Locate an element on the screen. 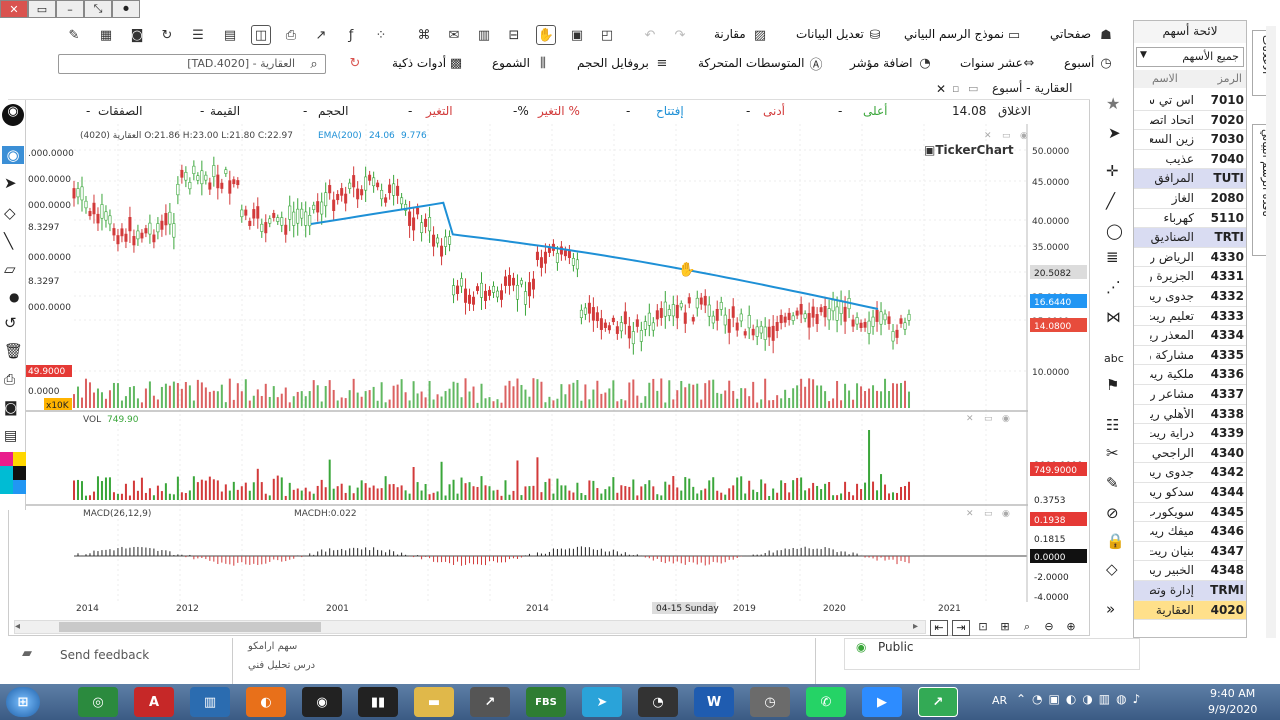  reload-icon: ↻ is located at coordinates (355, 63).